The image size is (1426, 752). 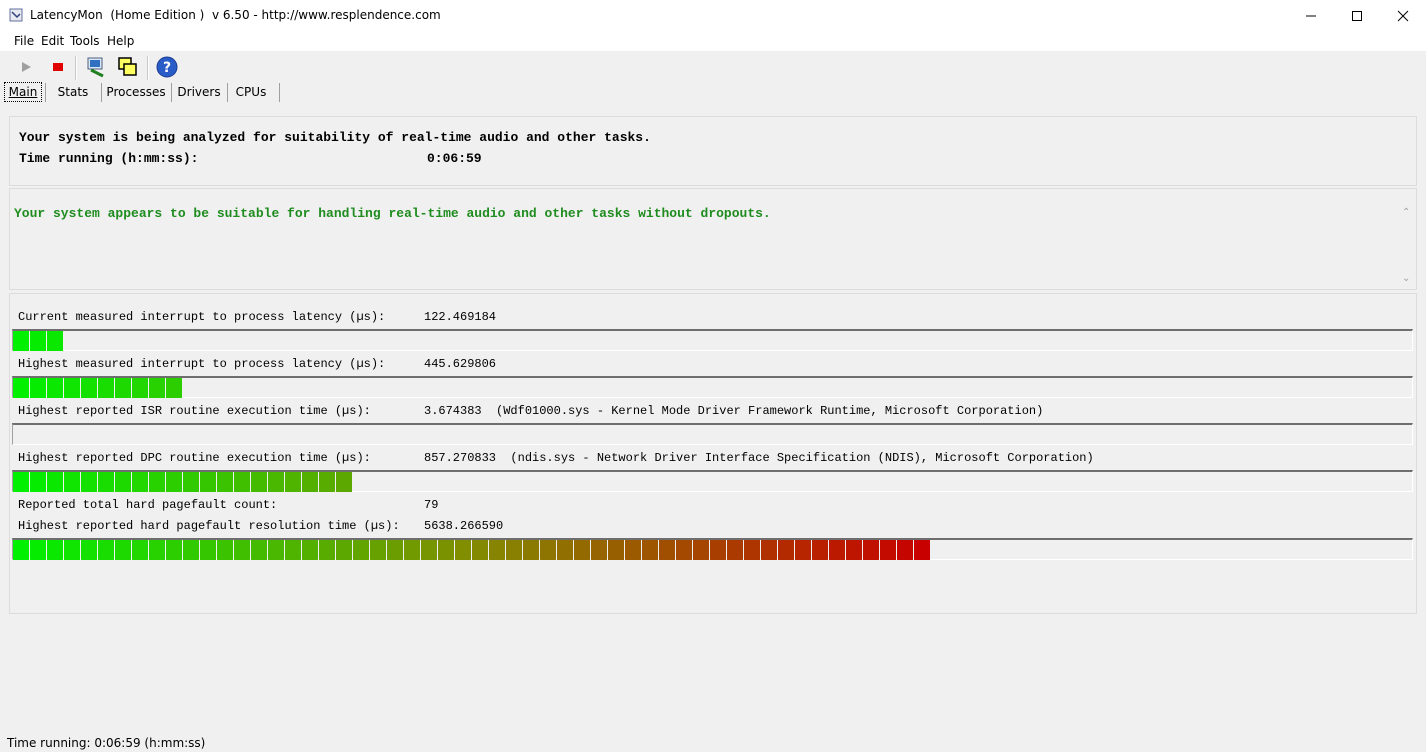 I want to click on start-button, so click(x=26, y=67).